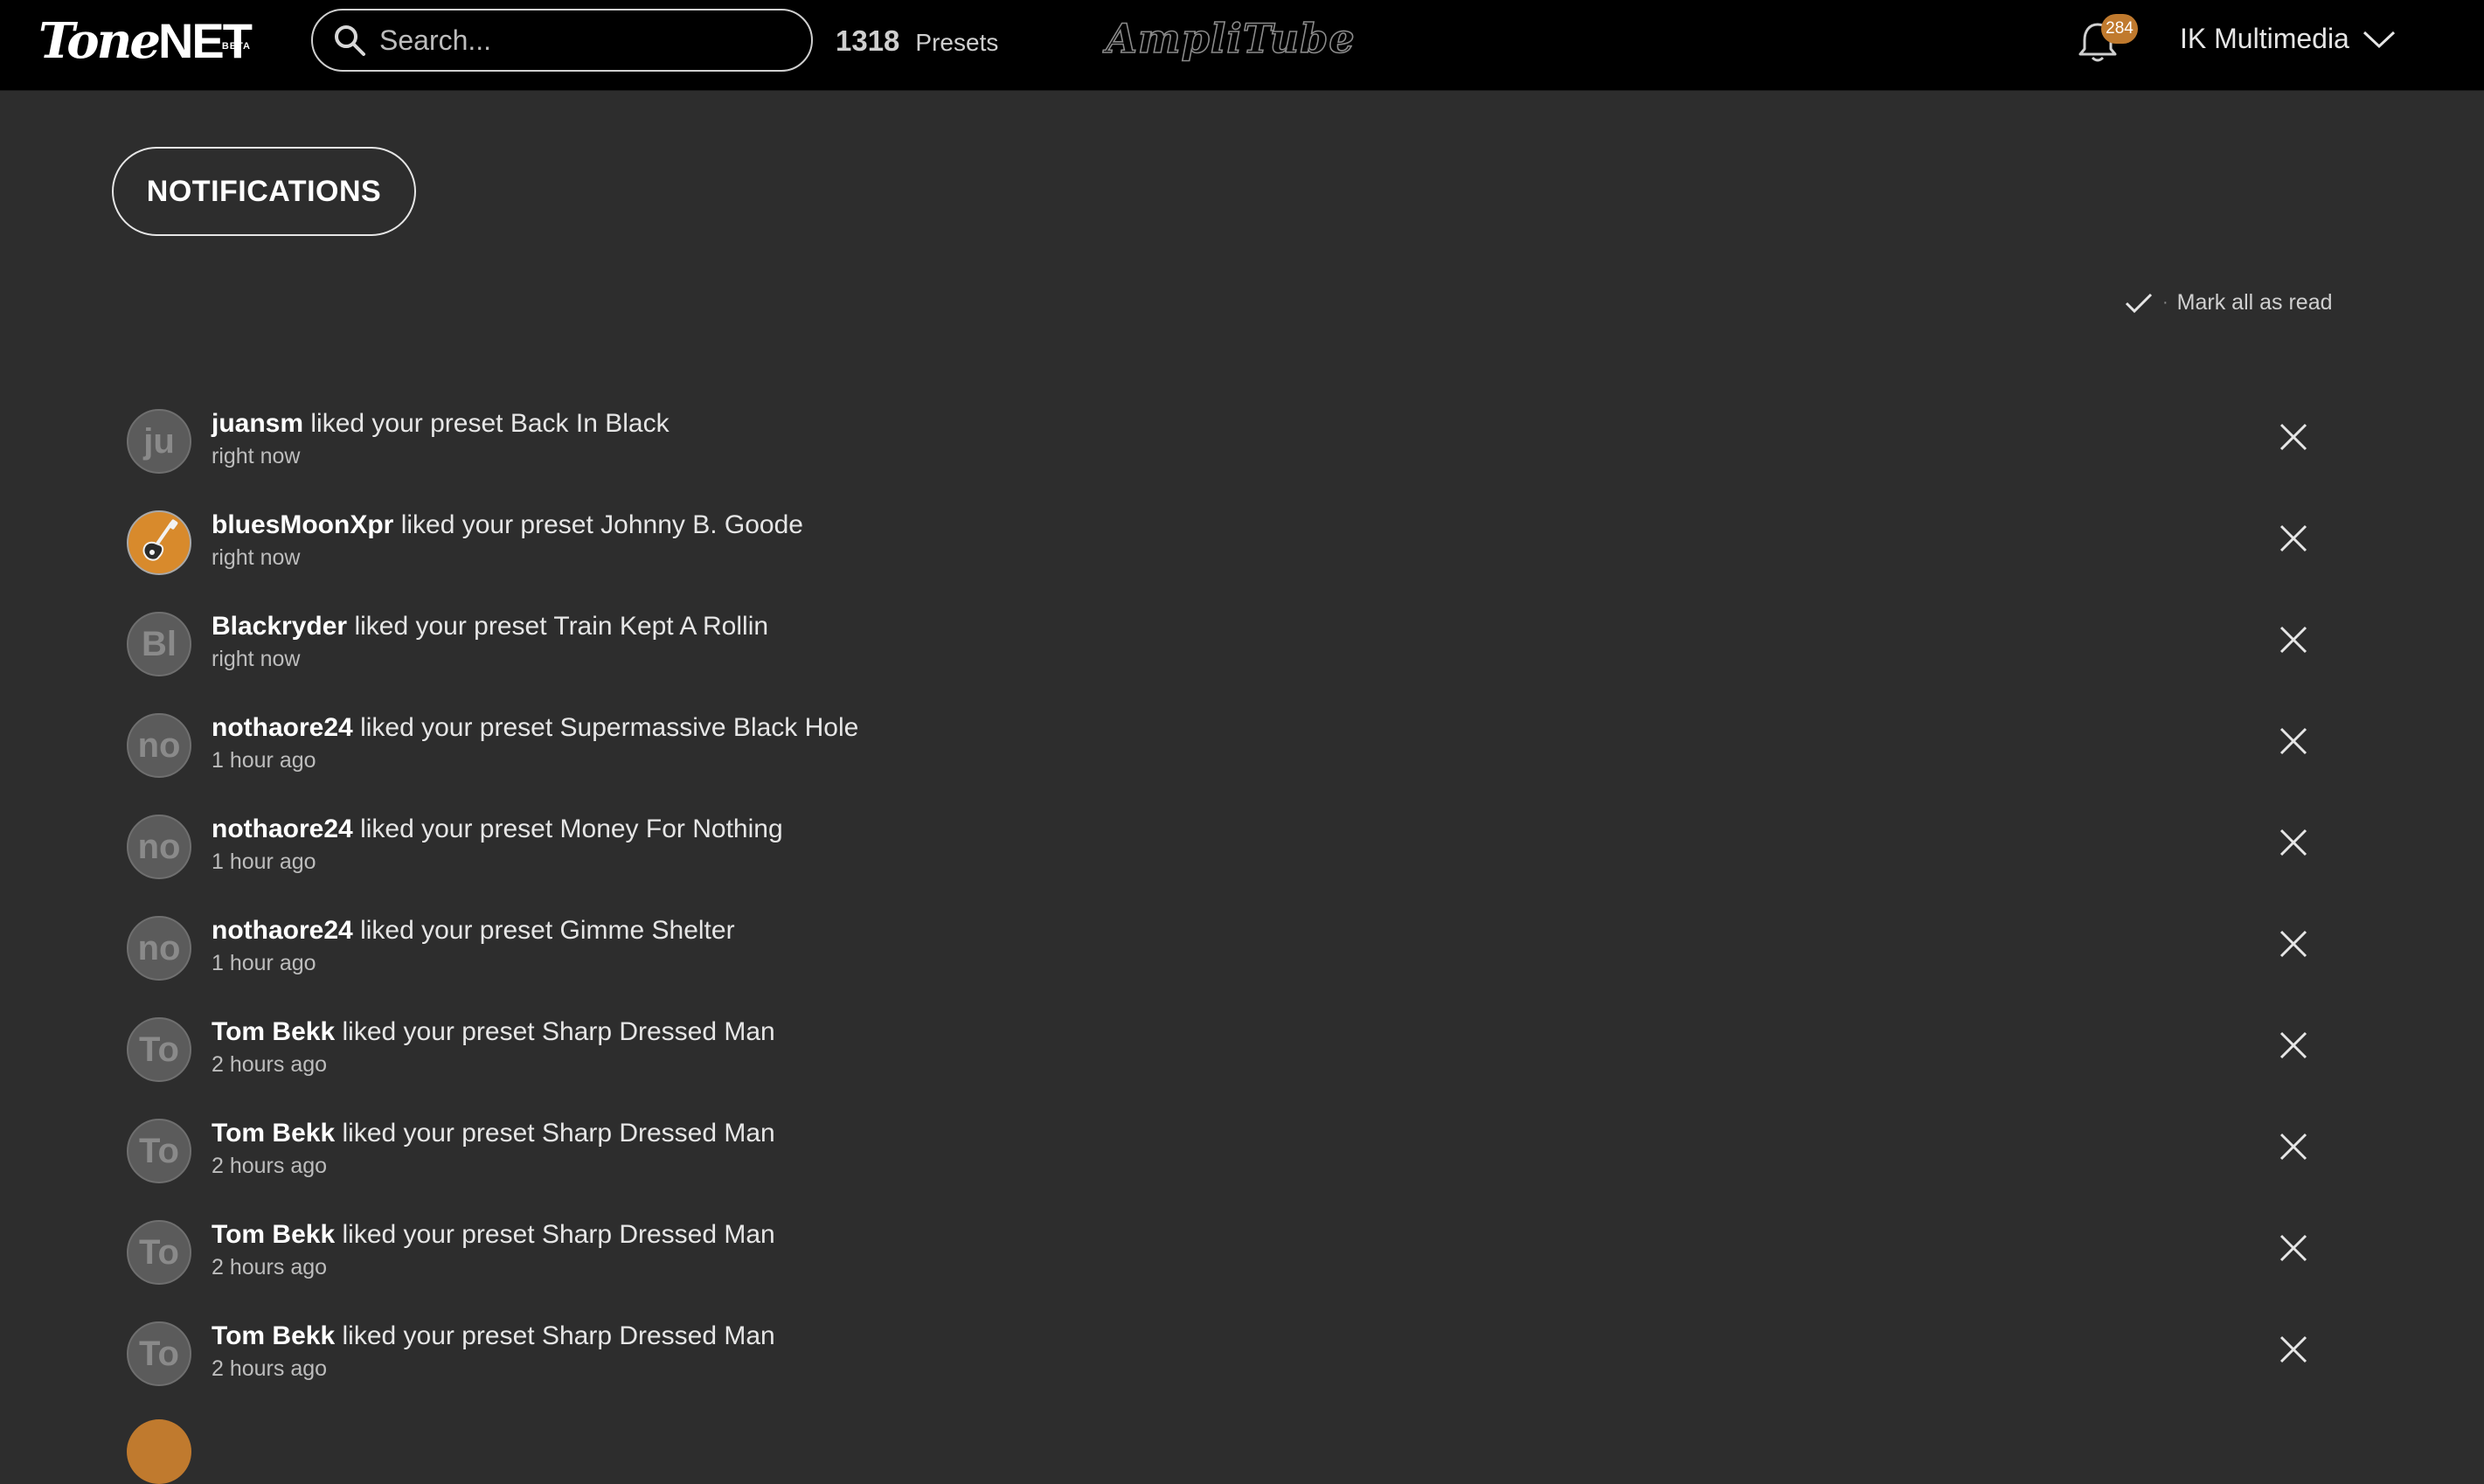  What do you see at coordinates (957, 42) in the screenshot?
I see `presets-label: Presets` at bounding box center [957, 42].